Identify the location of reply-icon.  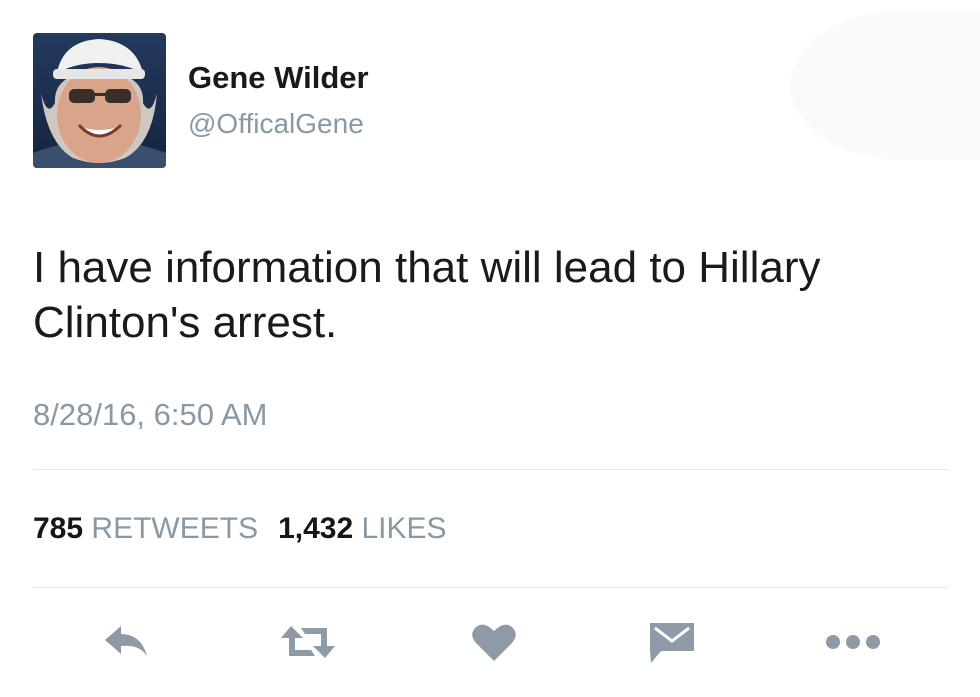
(126, 641).